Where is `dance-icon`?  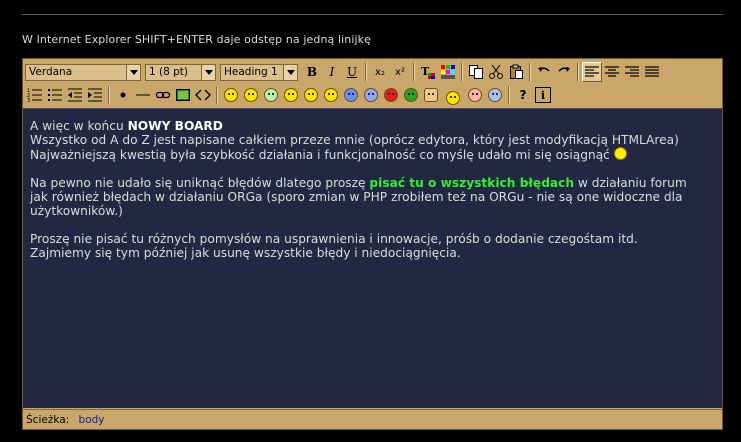 dance-icon is located at coordinates (453, 98).